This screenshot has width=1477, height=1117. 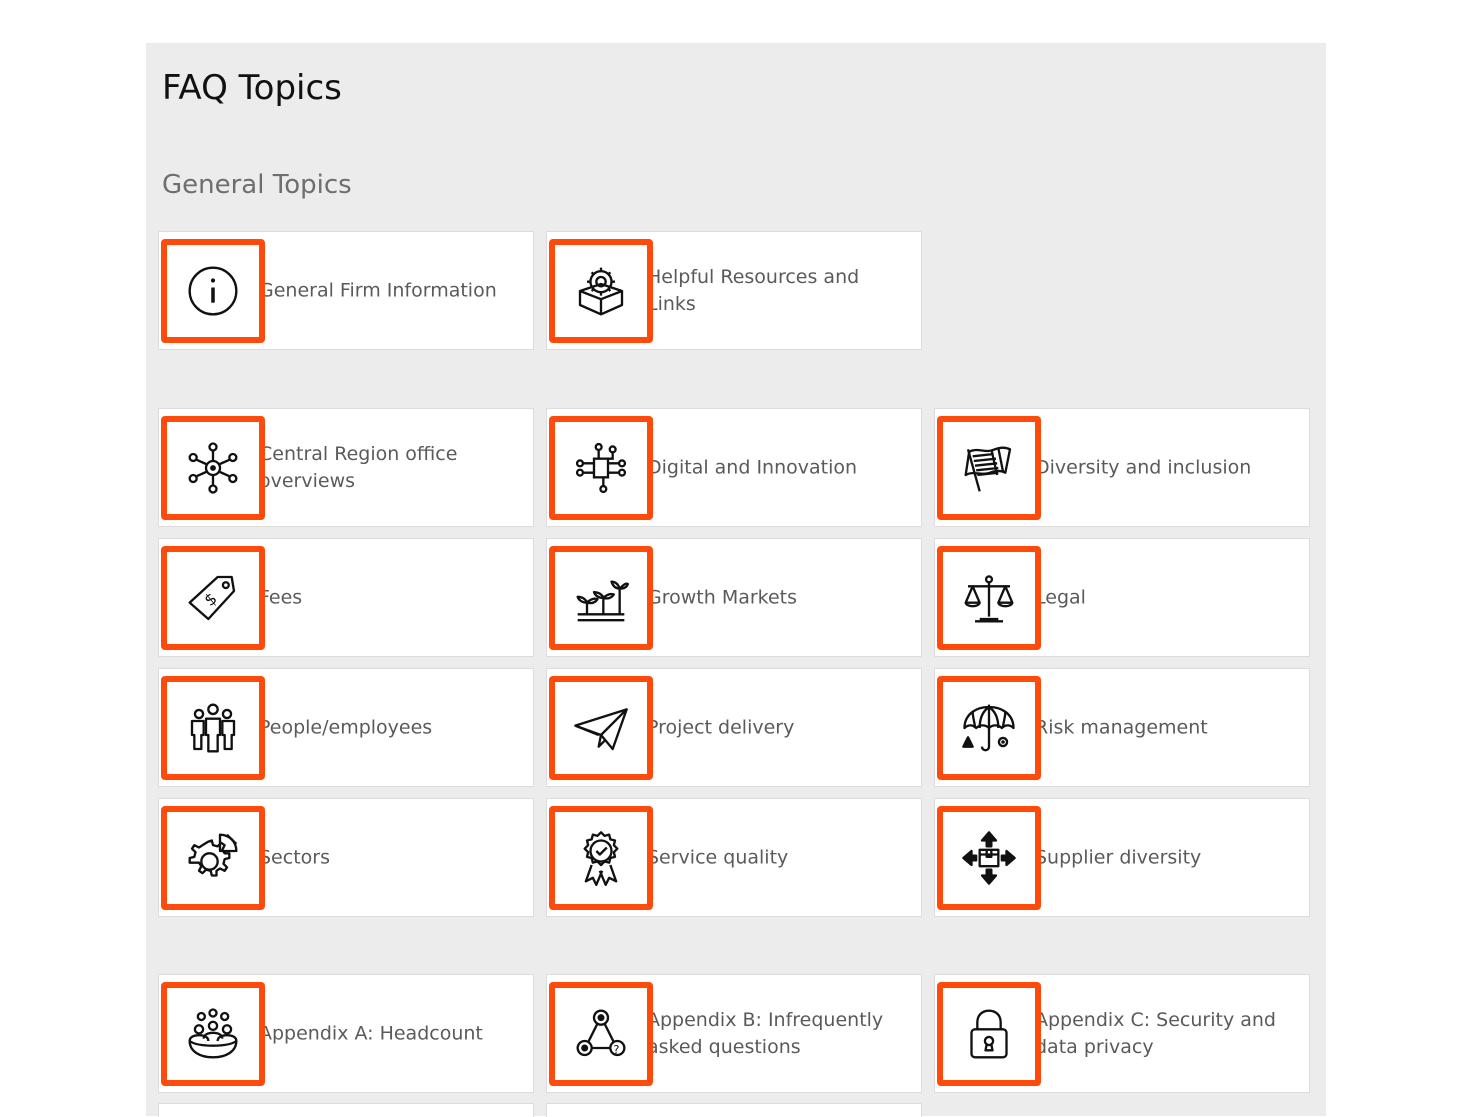 I want to click on topic-card-helpful-resources: Helpful Resources and Links, so click(x=734, y=290).